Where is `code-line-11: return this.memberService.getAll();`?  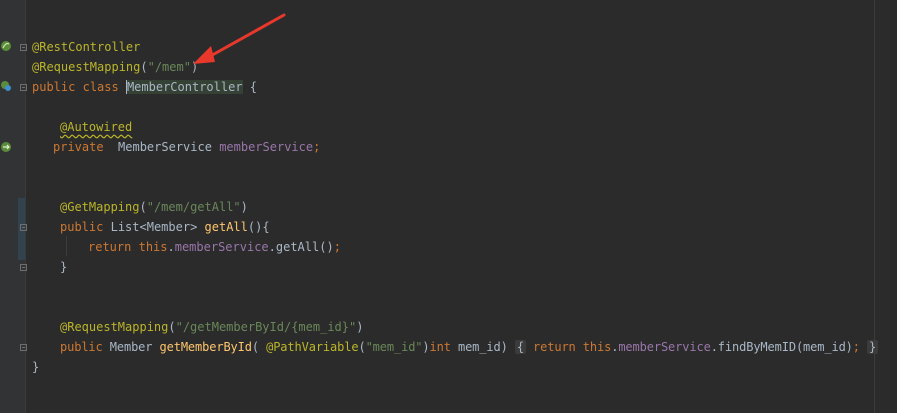 code-line-11: return this.memberService.getAll(); is located at coordinates (214, 247).